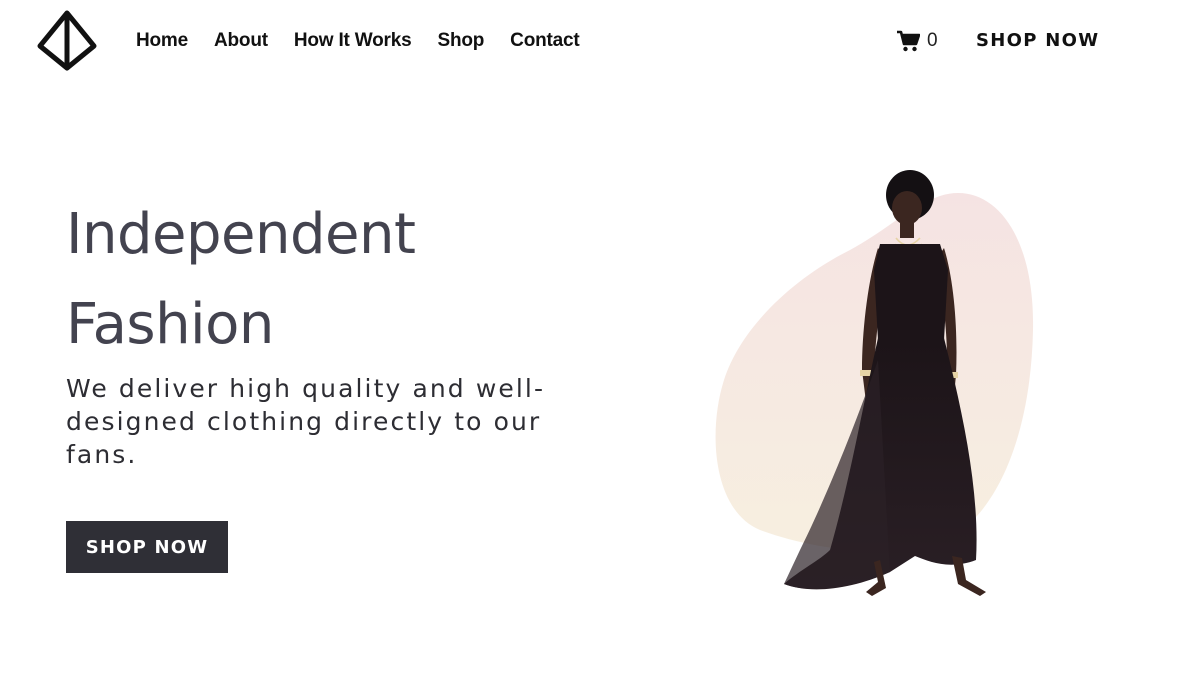  What do you see at coordinates (241, 41) in the screenshot?
I see `nav-about: About` at bounding box center [241, 41].